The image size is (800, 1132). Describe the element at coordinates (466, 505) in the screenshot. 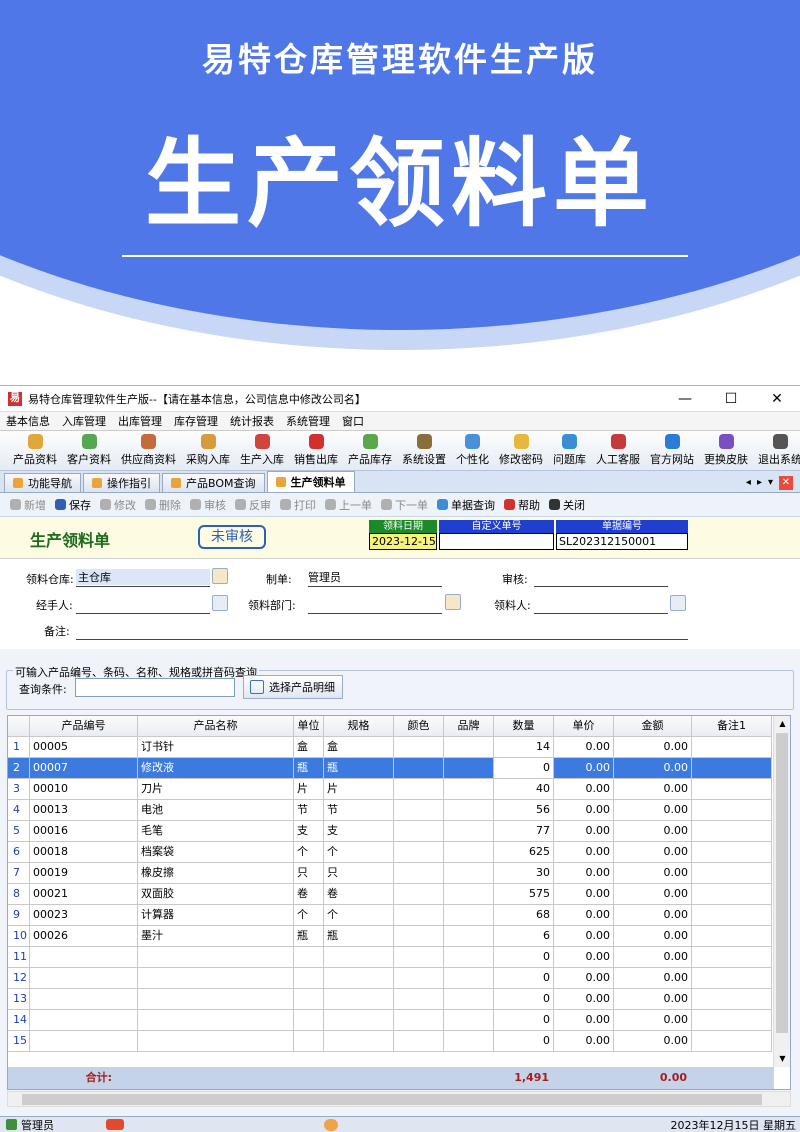

I see `action-button-9: 单据查询` at that location.